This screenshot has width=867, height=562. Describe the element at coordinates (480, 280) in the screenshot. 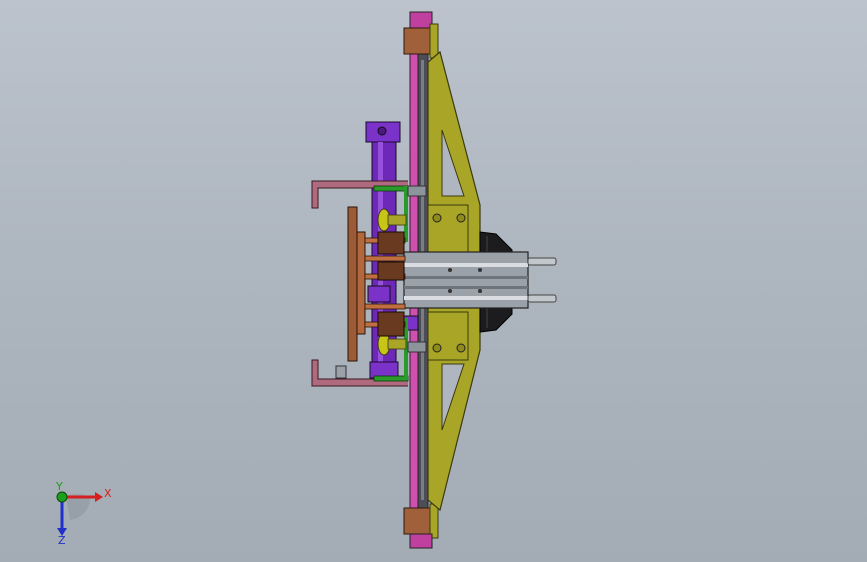

I see `slide-cylinder` at that location.